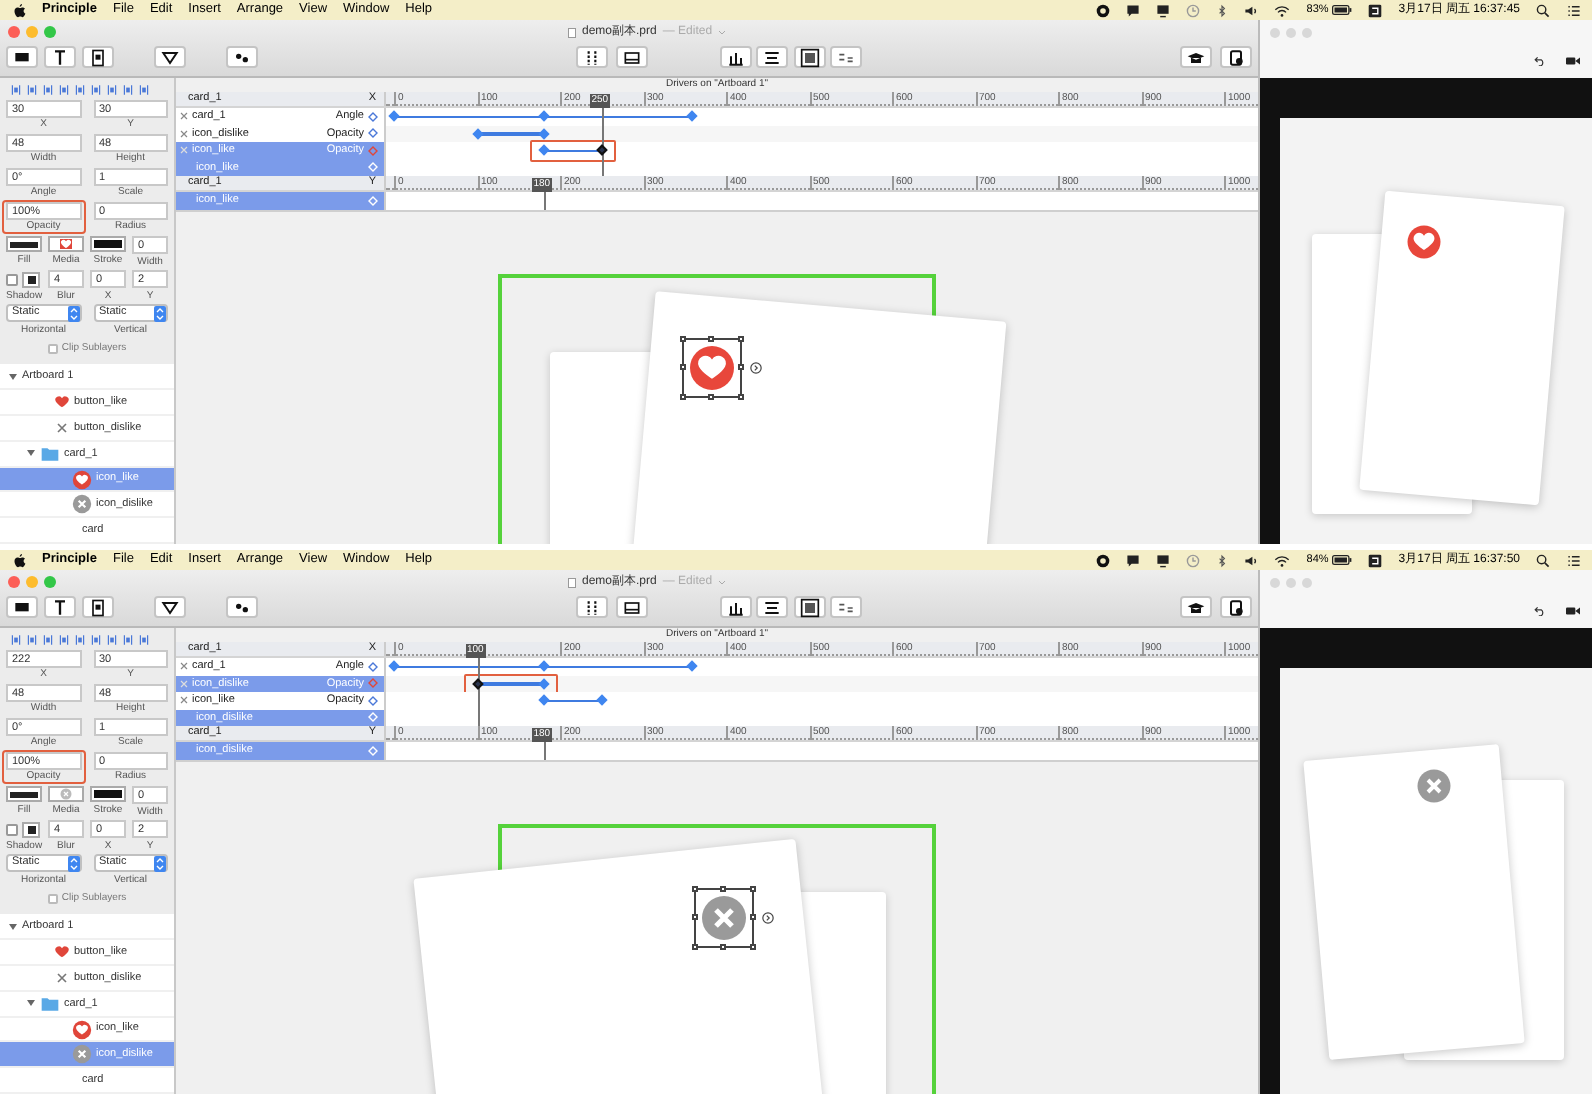  Describe the element at coordinates (1375, 10) in the screenshot. I see `keyboard-input-icon` at that location.